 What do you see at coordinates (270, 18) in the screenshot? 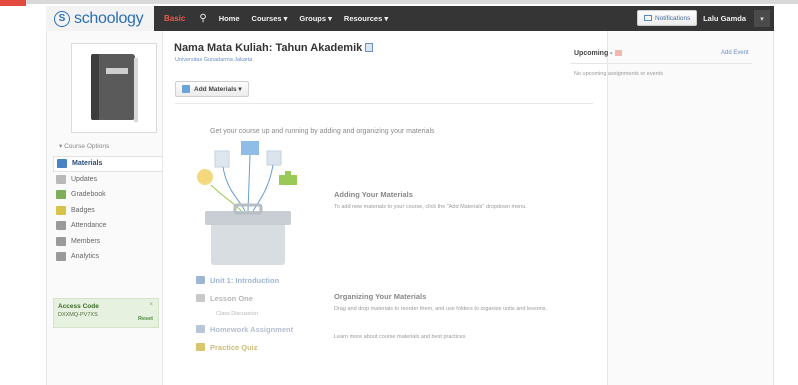
I see `nav-courses: Courses ▾` at bounding box center [270, 18].